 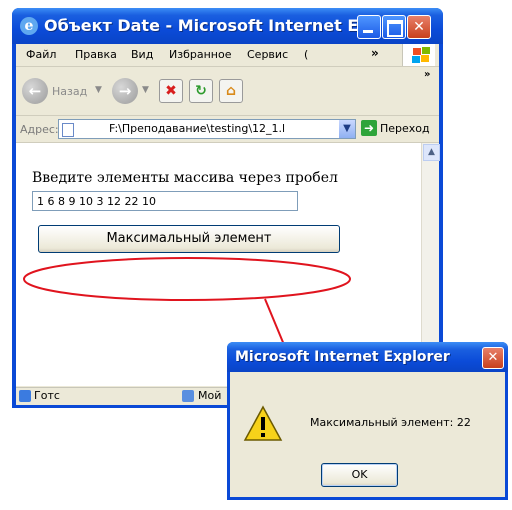 I want to click on forward-dropdown-icon: ▼, so click(x=145, y=90).